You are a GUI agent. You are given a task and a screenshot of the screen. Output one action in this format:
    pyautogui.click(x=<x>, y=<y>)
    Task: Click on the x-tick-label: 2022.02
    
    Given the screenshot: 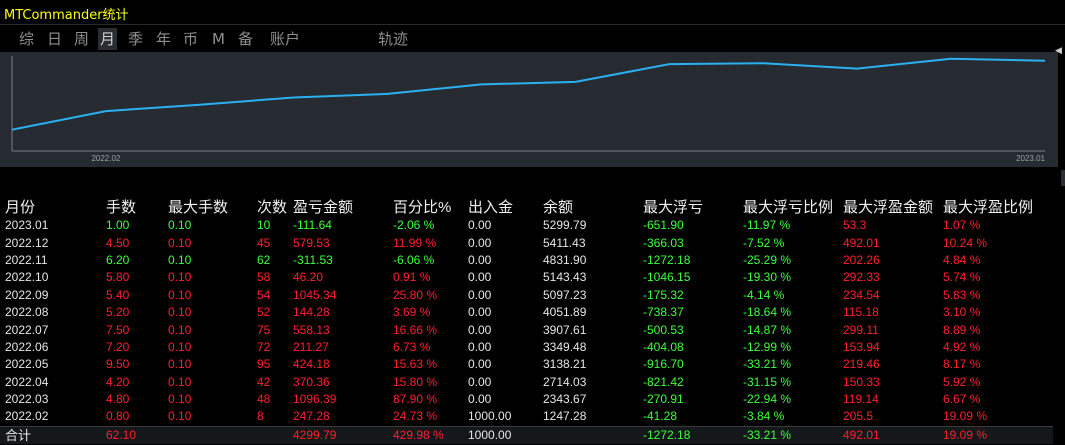 What is the action you would take?
    pyautogui.click(x=105, y=158)
    